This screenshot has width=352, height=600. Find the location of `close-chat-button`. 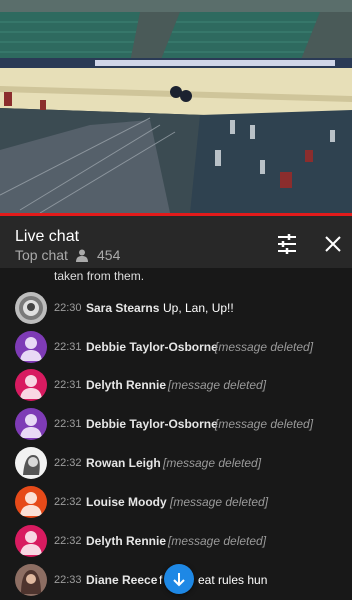

close-chat-button is located at coordinates (333, 244).